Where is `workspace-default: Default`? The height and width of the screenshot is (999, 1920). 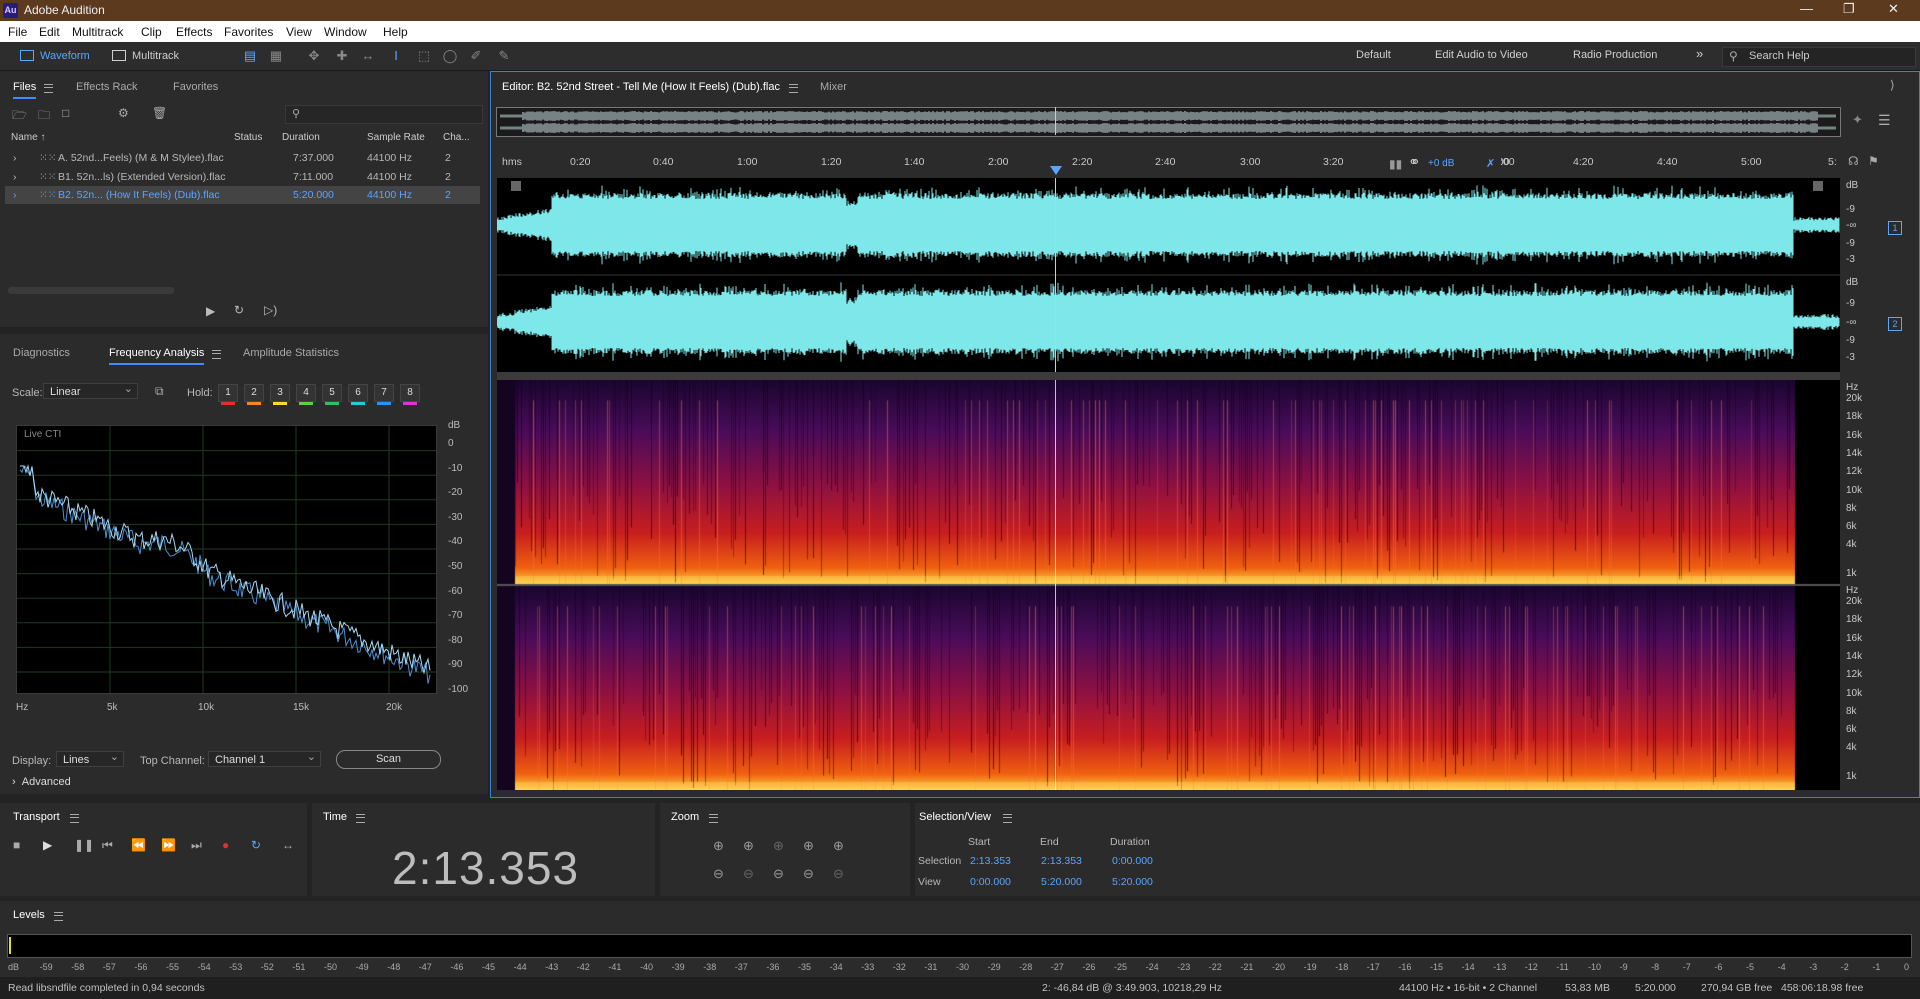
workspace-default: Default is located at coordinates (1373, 55).